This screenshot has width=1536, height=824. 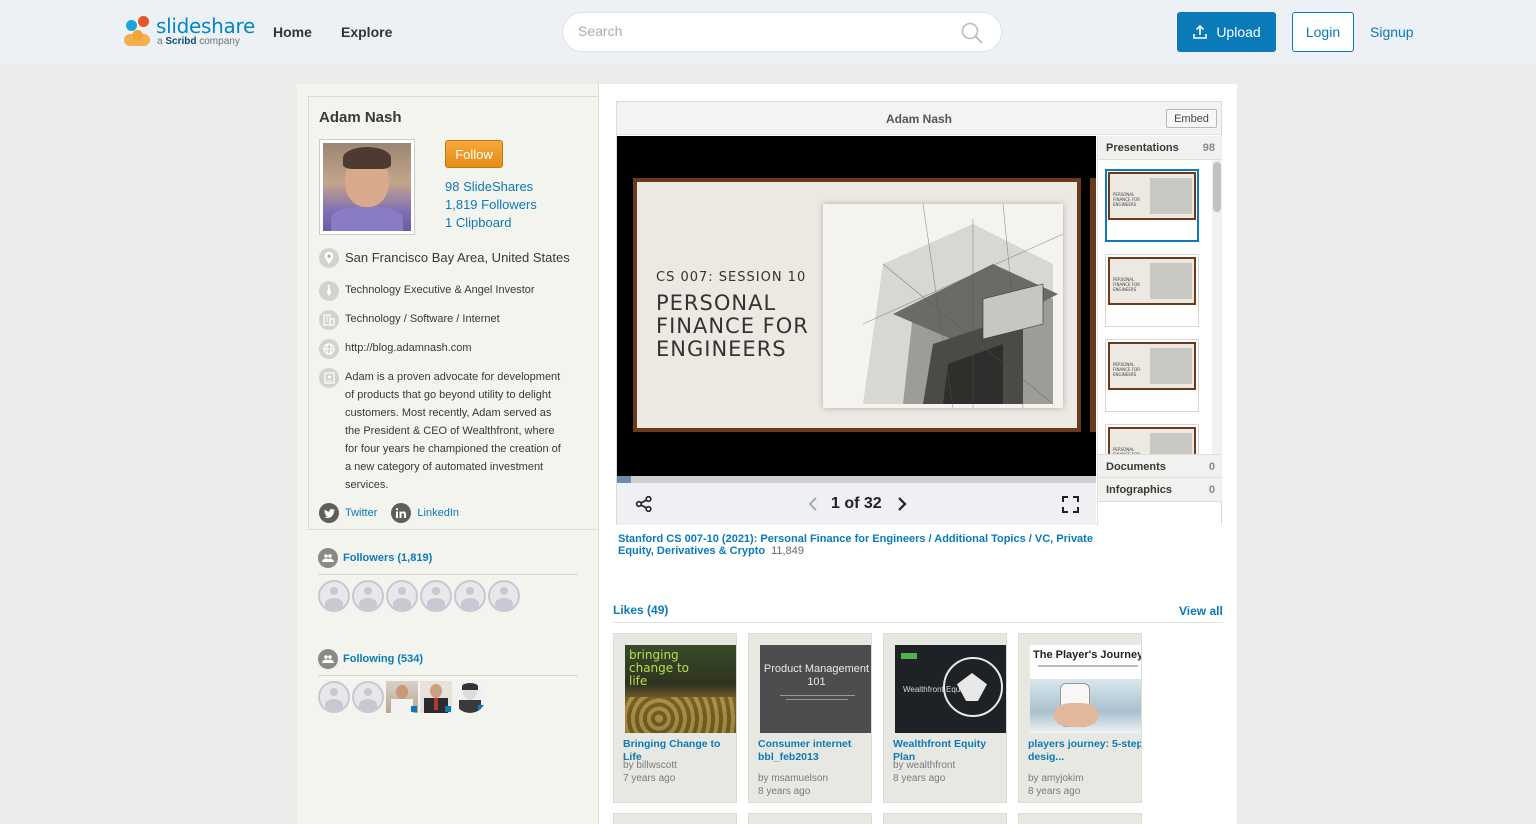 I want to click on thumbnails-scrollbar, so click(x=1217, y=307).